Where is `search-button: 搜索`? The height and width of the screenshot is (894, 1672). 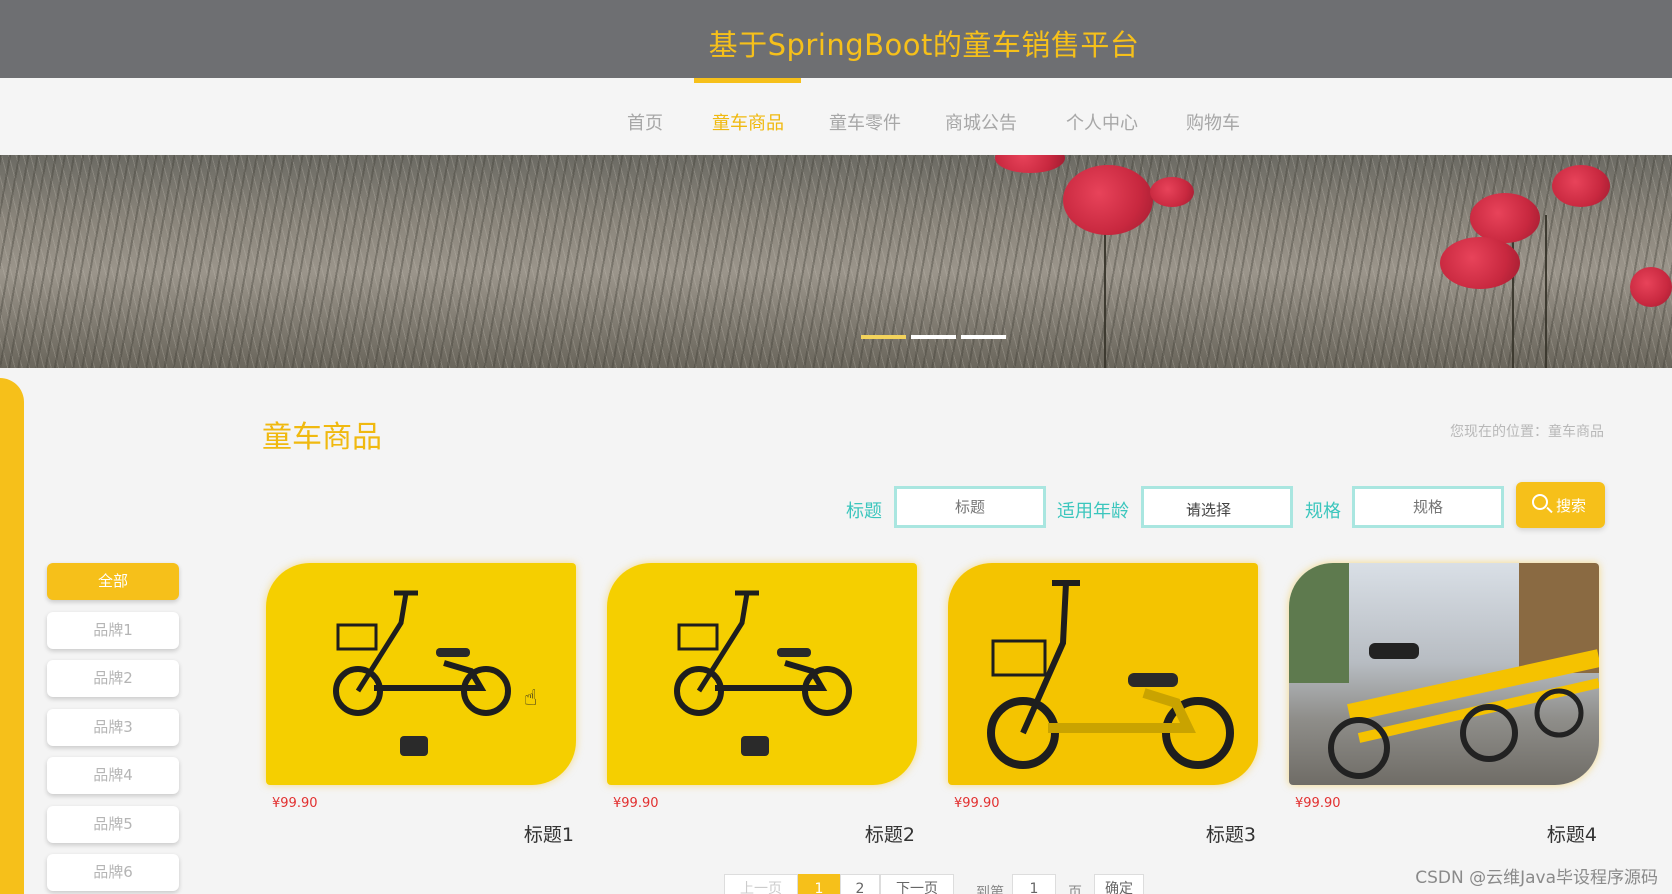
search-button: 搜索 is located at coordinates (1560, 505).